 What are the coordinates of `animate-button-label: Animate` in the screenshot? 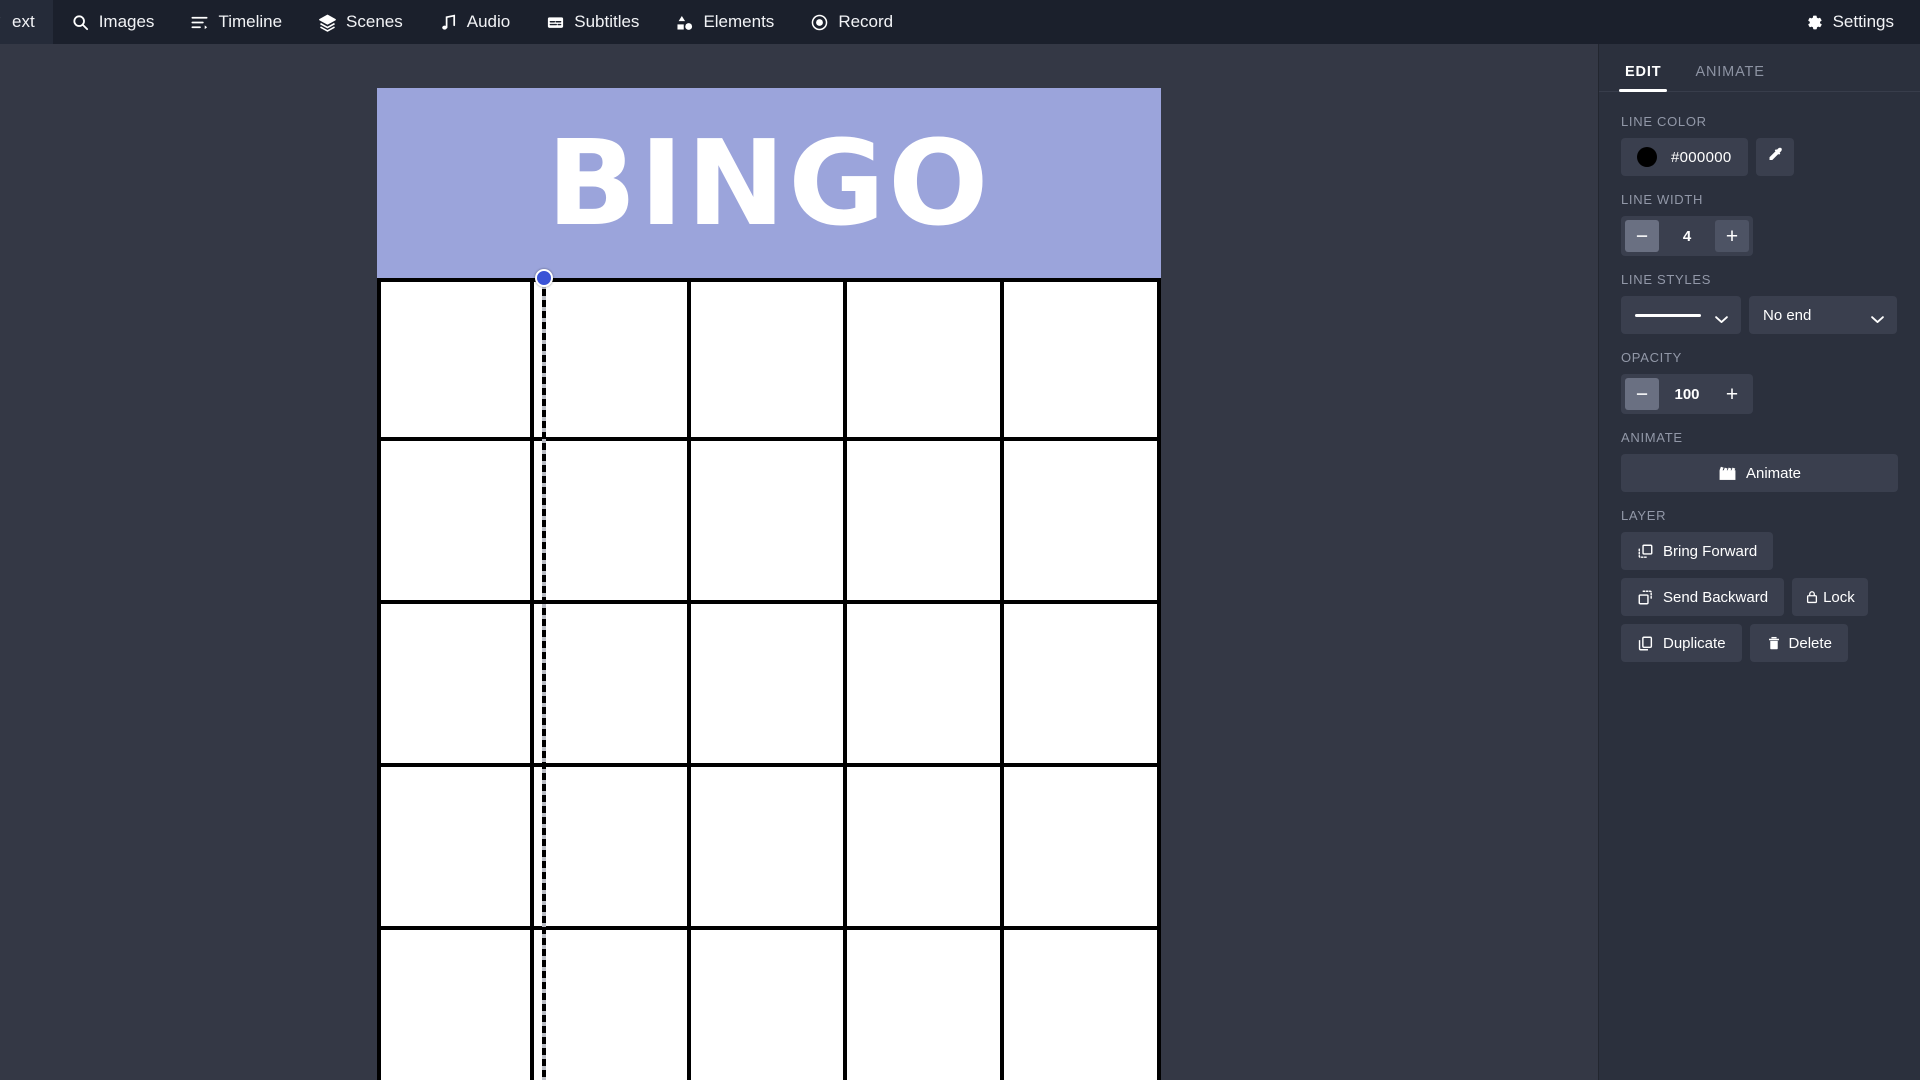 It's located at (1773, 473).